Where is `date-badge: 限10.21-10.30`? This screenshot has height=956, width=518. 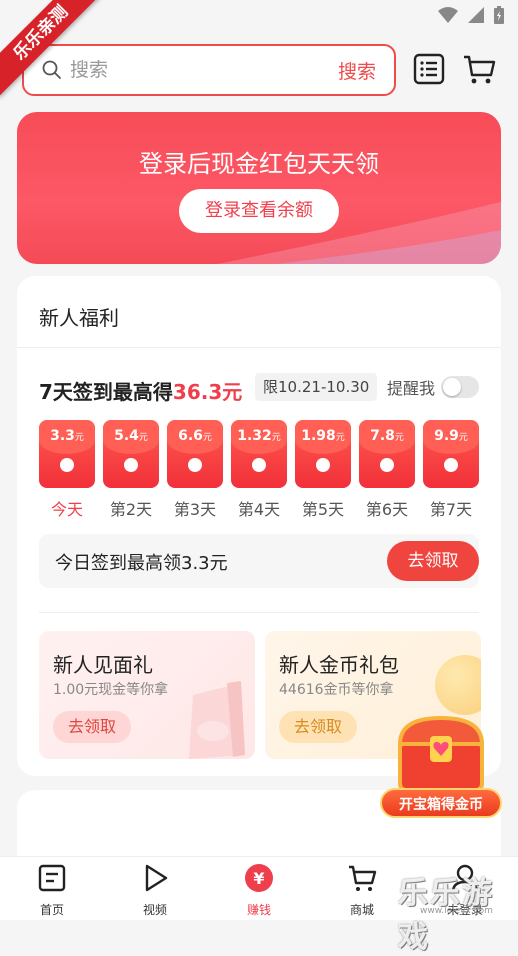
date-badge: 限10.21-10.30 is located at coordinates (316, 387).